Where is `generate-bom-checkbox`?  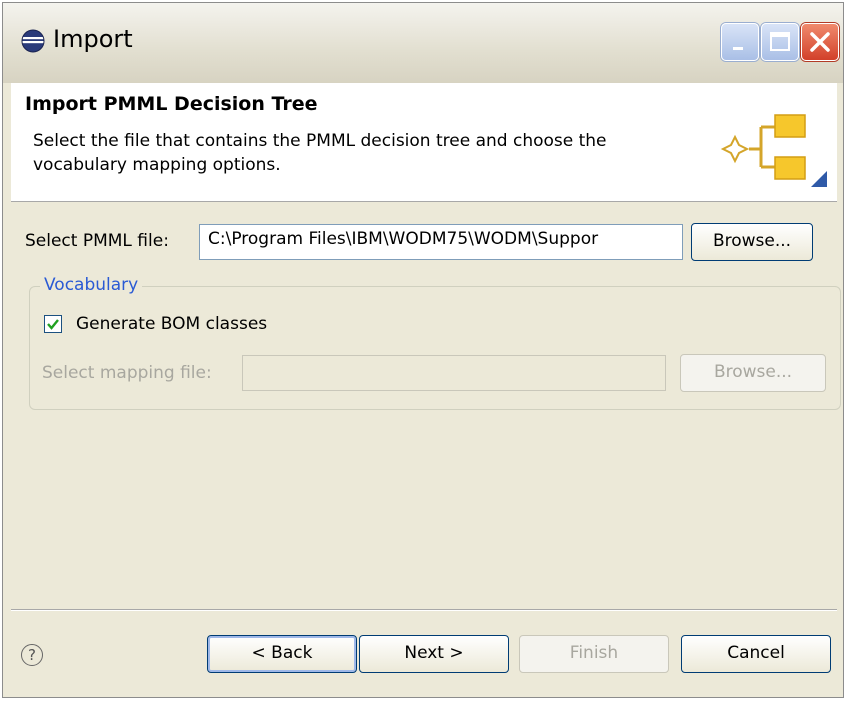
generate-bom-checkbox is located at coordinates (53, 324).